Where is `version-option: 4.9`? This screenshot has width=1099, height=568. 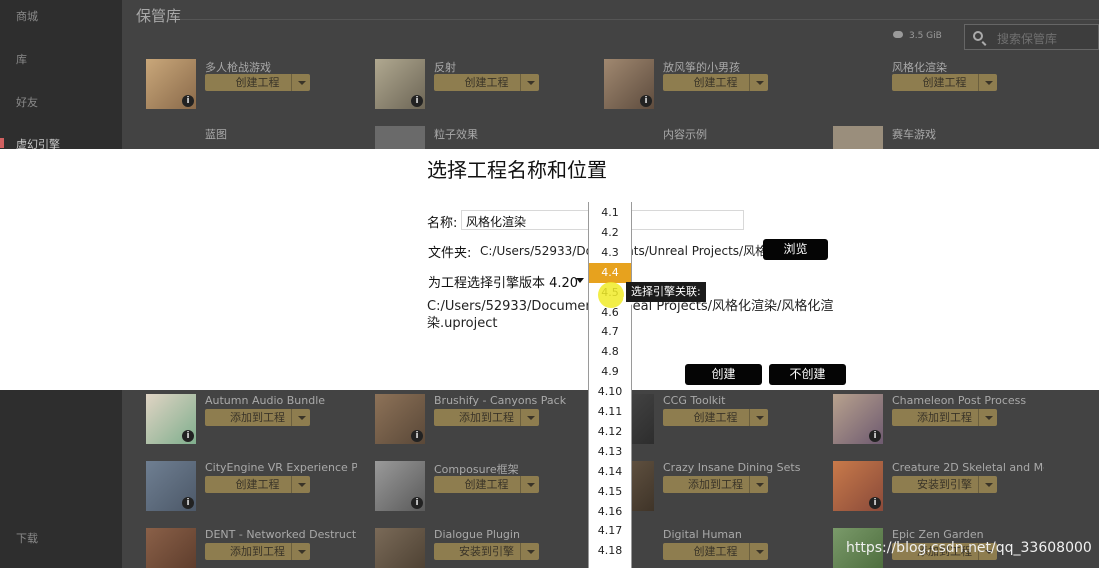
version-option: 4.9 is located at coordinates (610, 372).